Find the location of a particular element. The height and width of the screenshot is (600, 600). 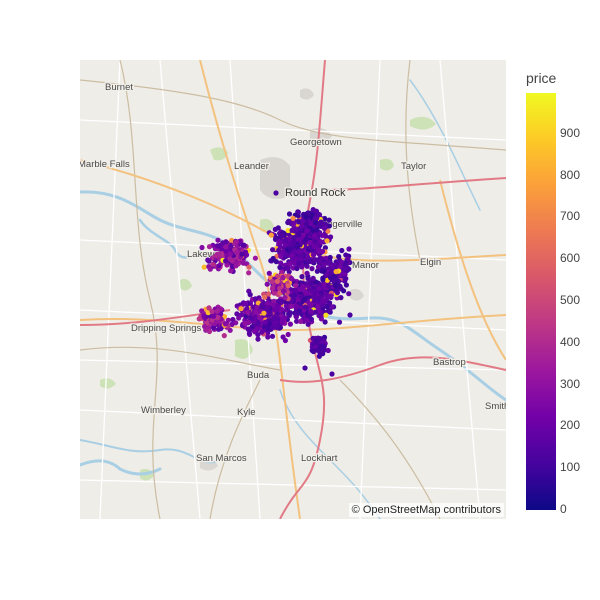

map-attribution: © OpenStreetMap contributors is located at coordinates (426, 510).